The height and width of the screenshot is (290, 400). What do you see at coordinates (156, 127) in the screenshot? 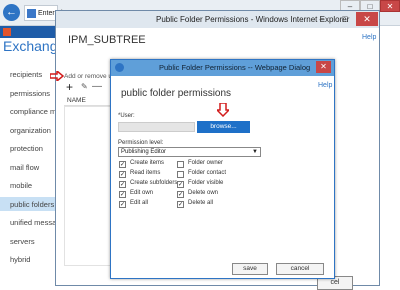
I see `user-input` at bounding box center [156, 127].